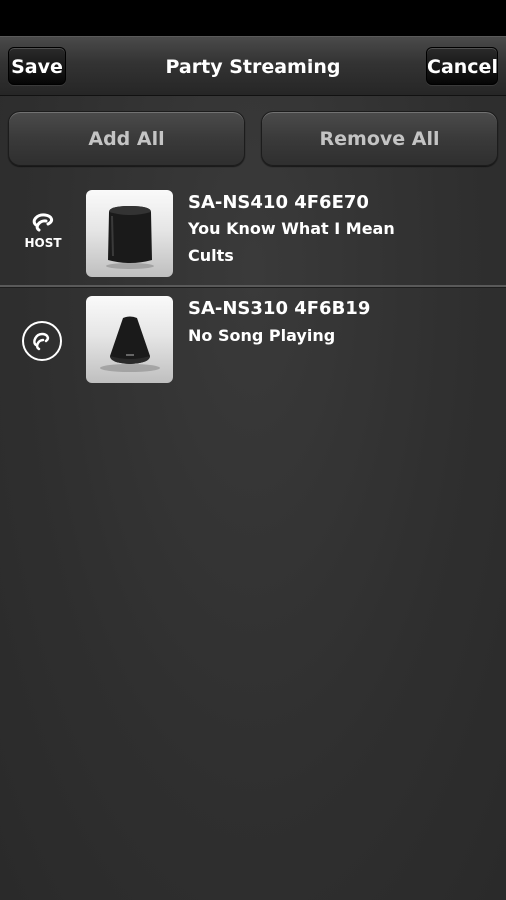 The height and width of the screenshot is (900, 506). Describe the element at coordinates (43, 243) in the screenshot. I see `host-label: HOST` at that location.